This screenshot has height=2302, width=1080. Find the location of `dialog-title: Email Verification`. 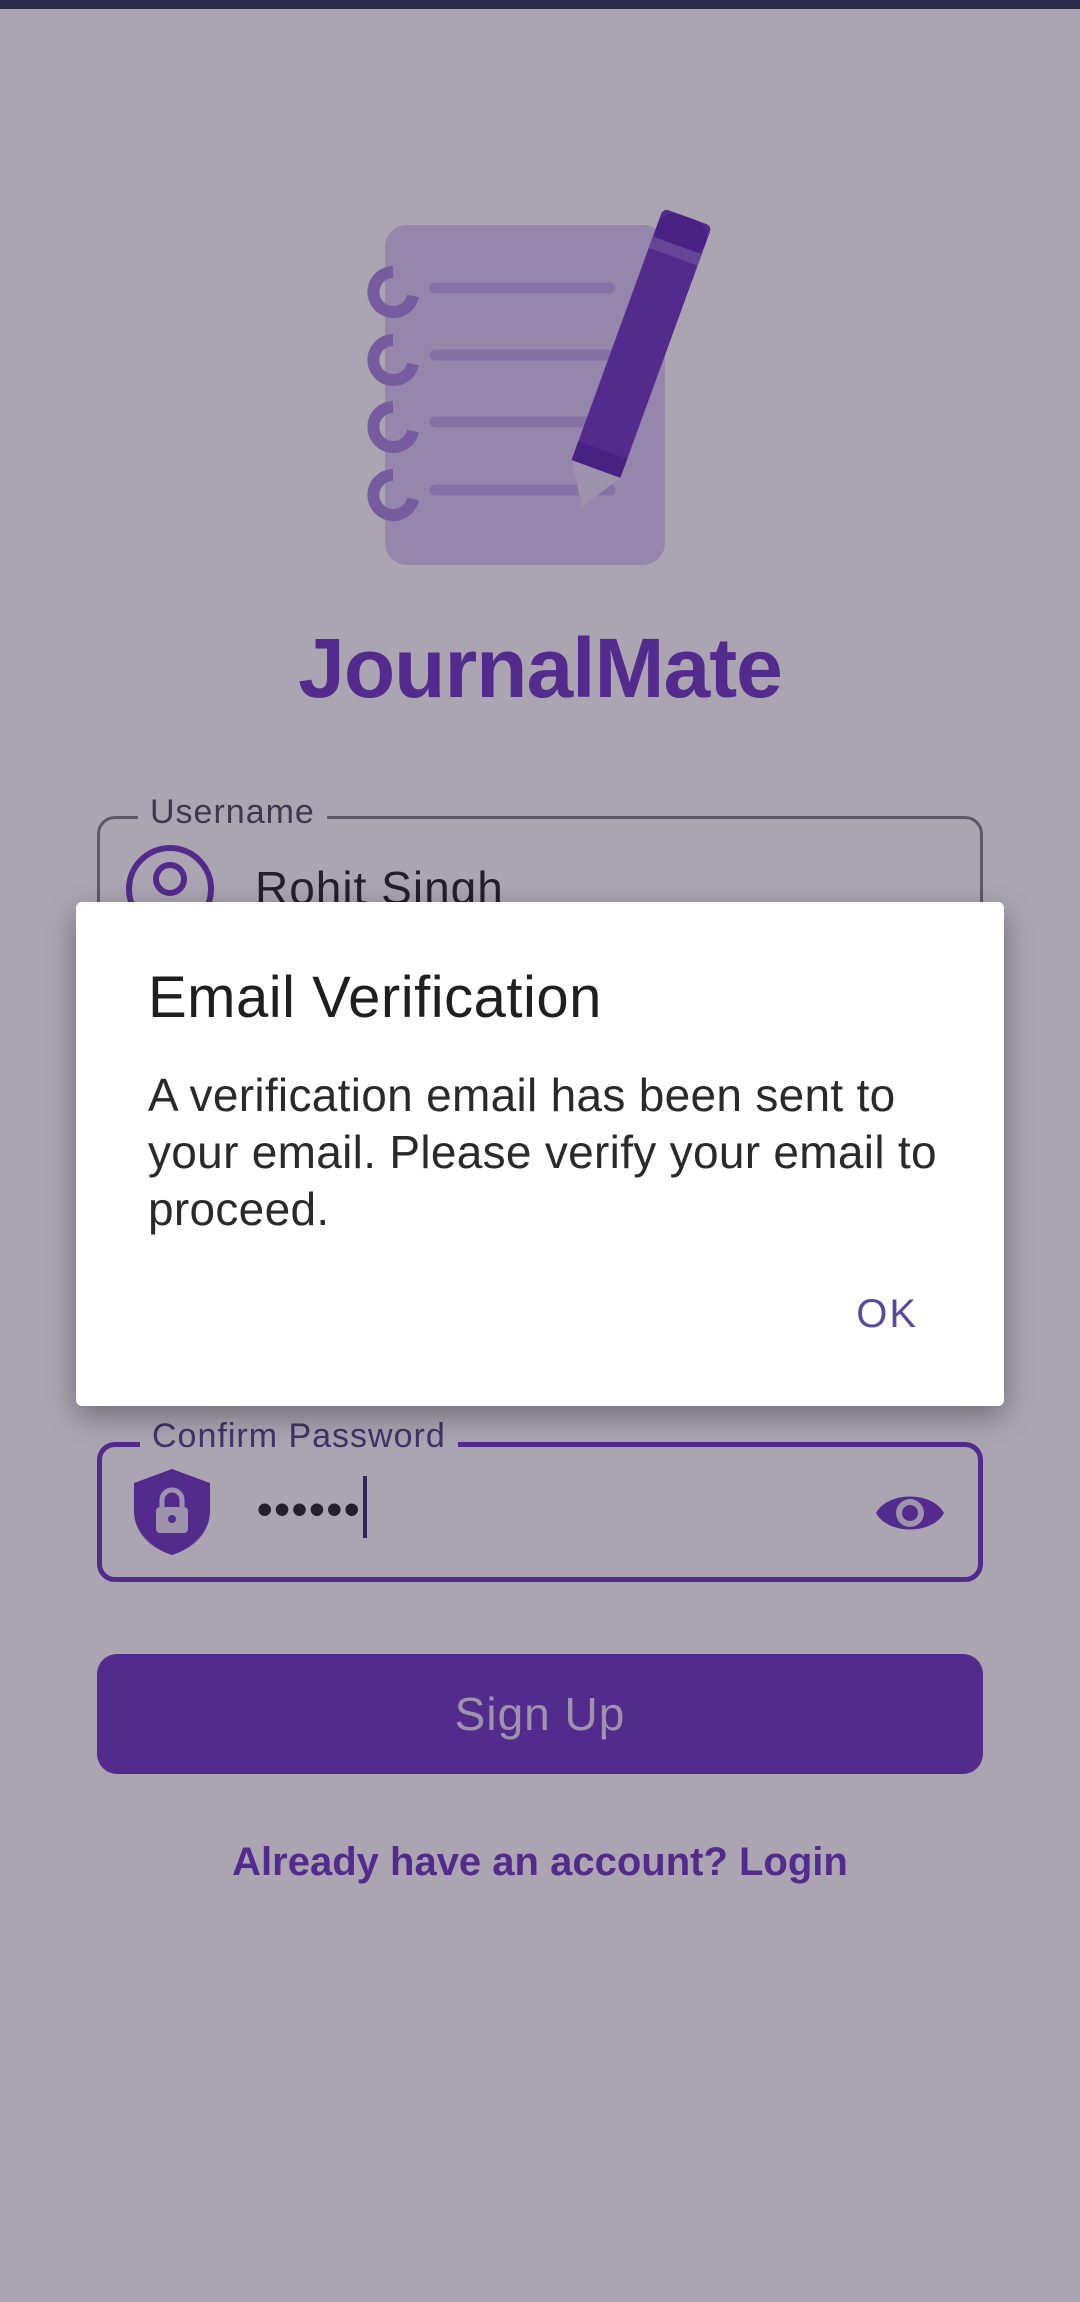

dialog-title: Email Verification is located at coordinates (375, 997).